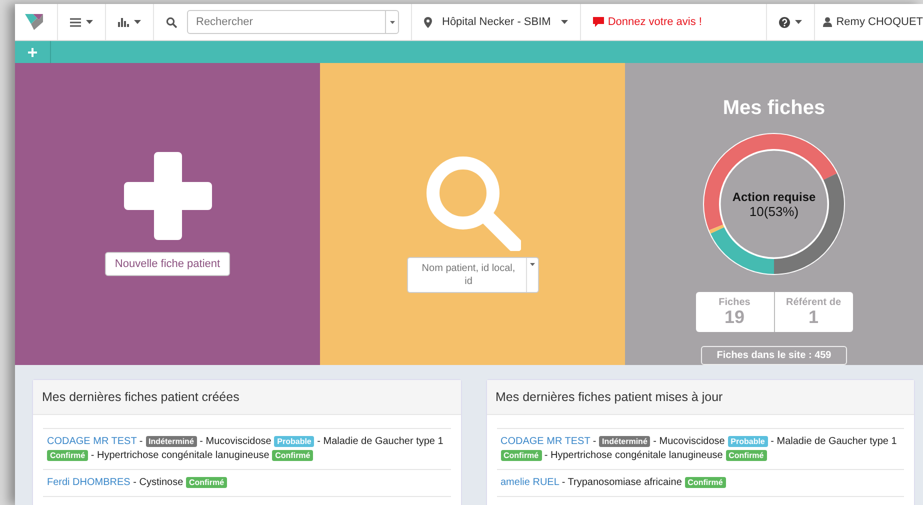 Image resolution: width=923 pixels, height=505 pixels. What do you see at coordinates (428, 22) in the screenshot?
I see `map-marker-icon` at bounding box center [428, 22].